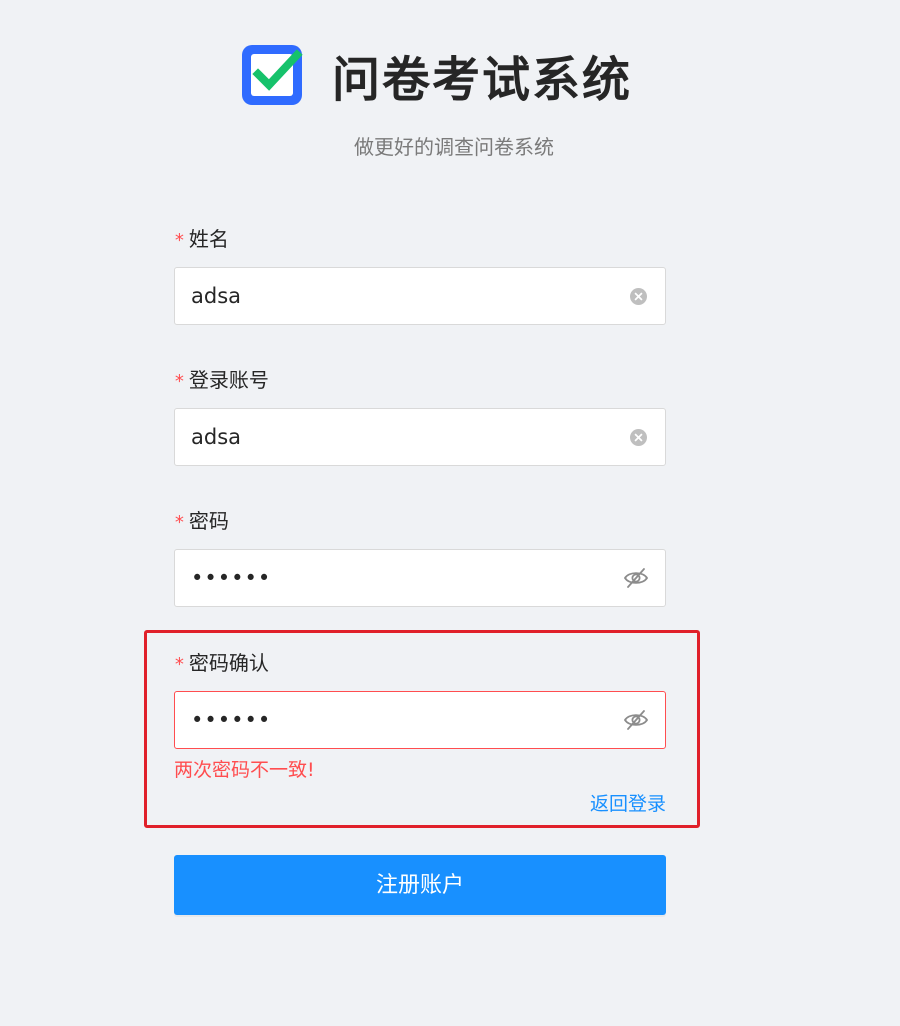 The image size is (900, 1026). Describe the element at coordinates (420, 437) in the screenshot. I see `account-input: adsa` at that location.